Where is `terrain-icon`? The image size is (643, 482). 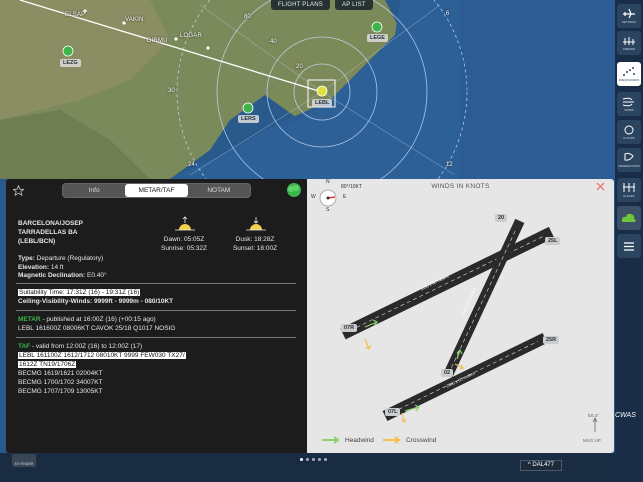 terrain-icon is located at coordinates (629, 41).